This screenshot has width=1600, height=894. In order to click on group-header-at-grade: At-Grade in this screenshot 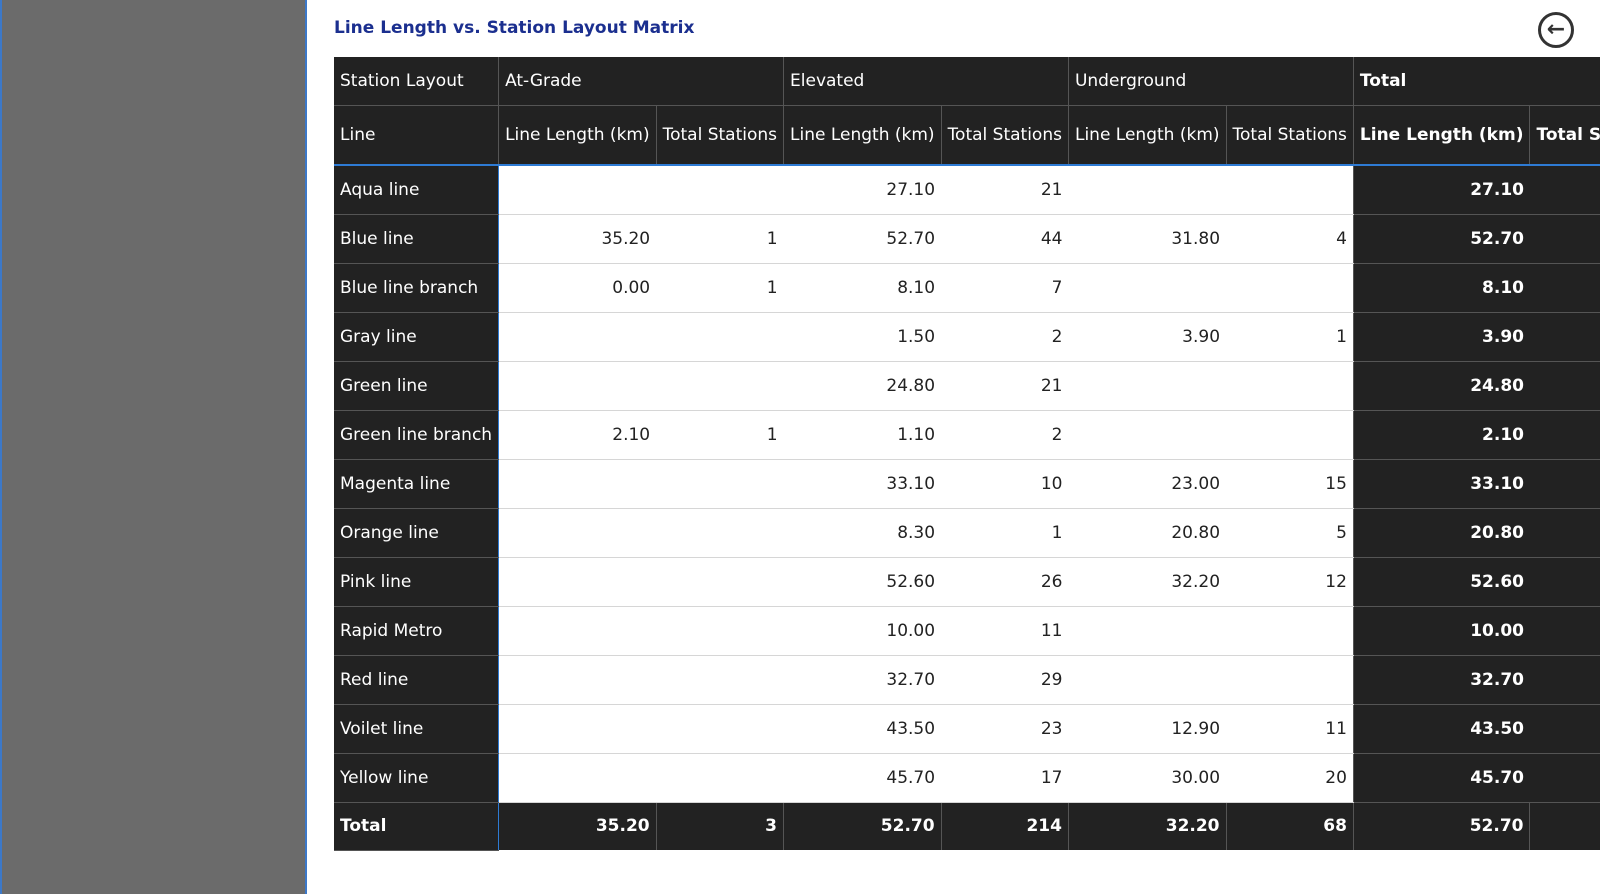, I will do `click(641, 81)`.